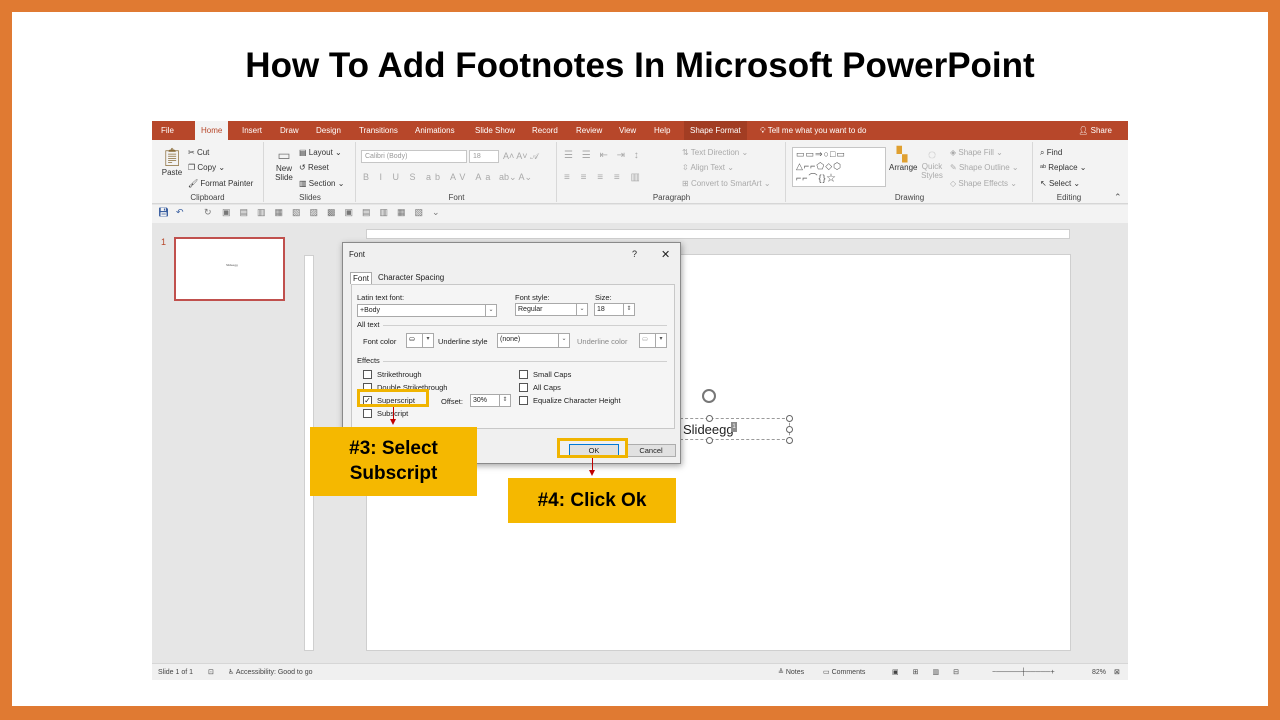 The image size is (1280, 720). I want to click on offset-field: 30% ⇕, so click(490, 400).